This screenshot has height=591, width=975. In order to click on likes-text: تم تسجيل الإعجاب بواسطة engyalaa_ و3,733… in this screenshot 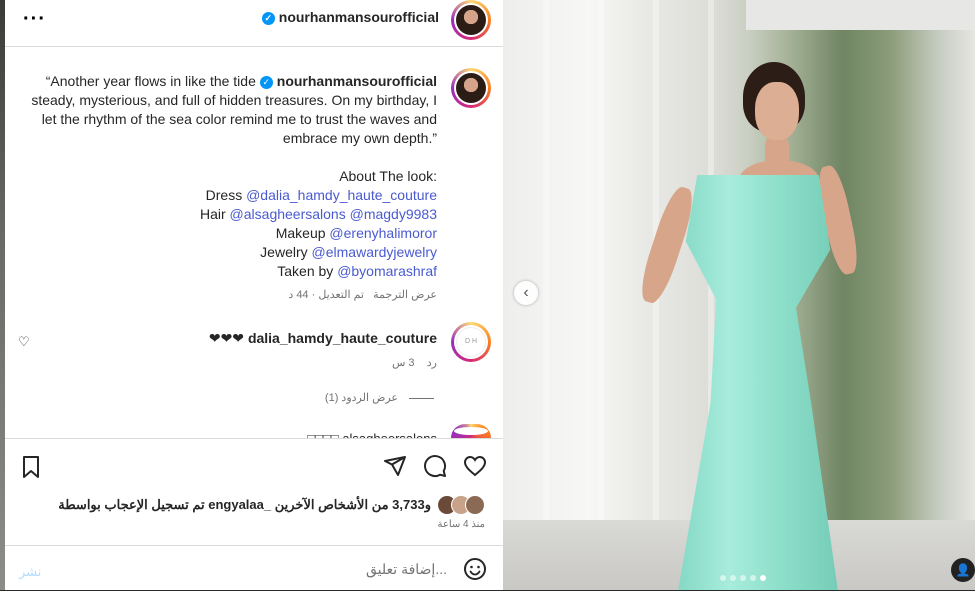, I will do `click(244, 505)`.